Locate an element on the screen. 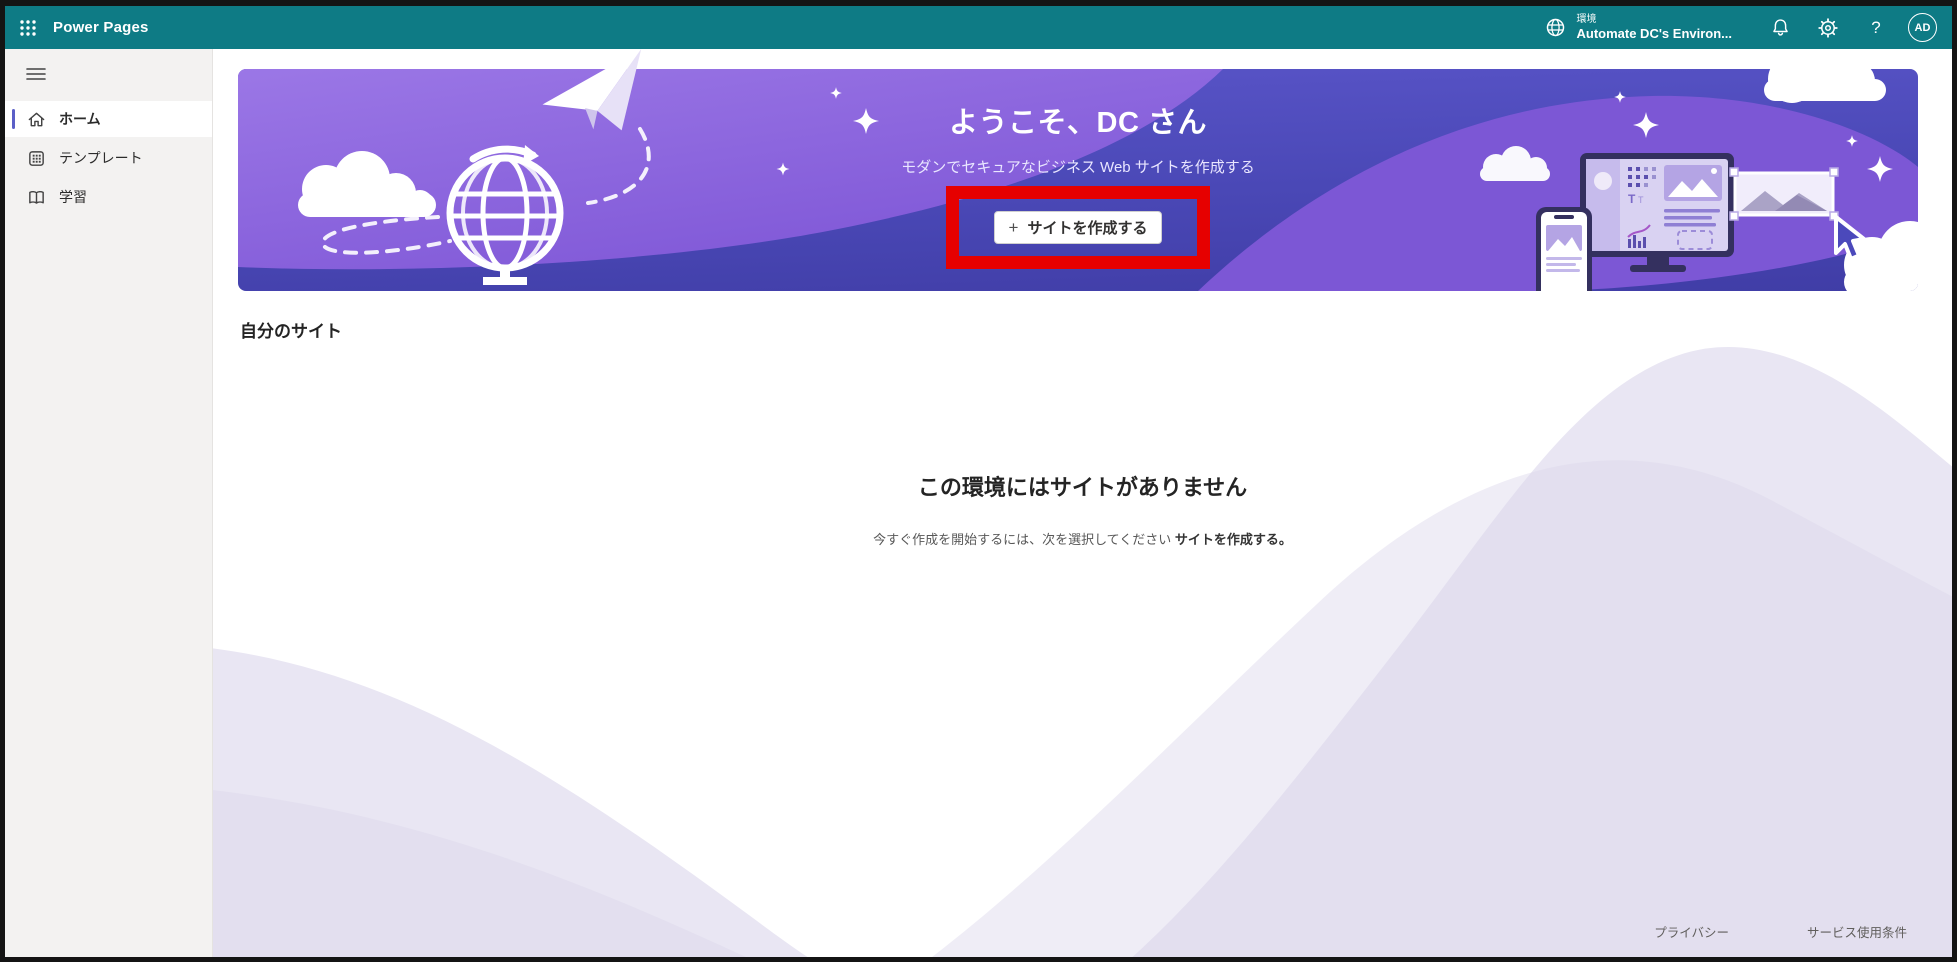 The width and height of the screenshot is (1957, 962). home-icon is located at coordinates (36, 119).